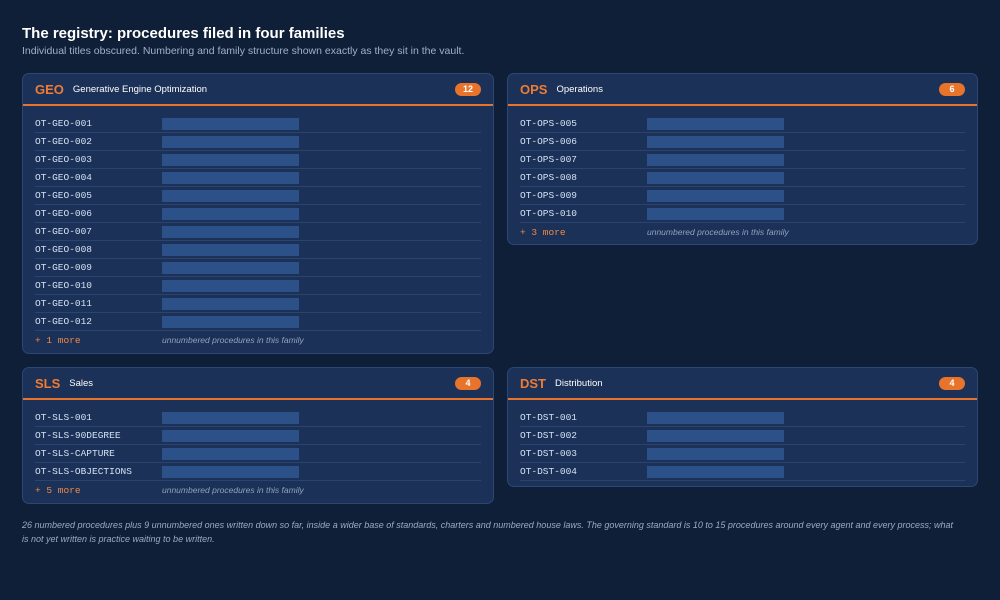 This screenshot has height=600, width=1000. Describe the element at coordinates (579, 89) in the screenshot. I see `family-name: Operations` at that location.